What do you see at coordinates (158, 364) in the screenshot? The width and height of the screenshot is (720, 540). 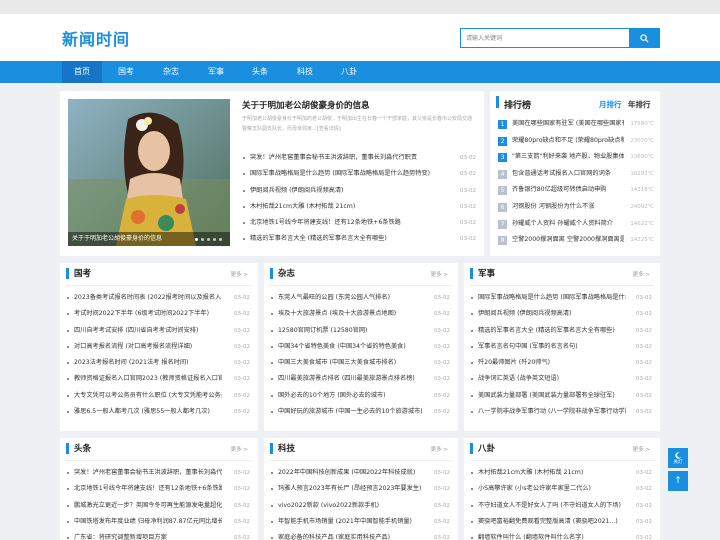 I see `list-item: 2023法考报名时间 (2021法考 报名时间) 03-02` at bounding box center [158, 364].